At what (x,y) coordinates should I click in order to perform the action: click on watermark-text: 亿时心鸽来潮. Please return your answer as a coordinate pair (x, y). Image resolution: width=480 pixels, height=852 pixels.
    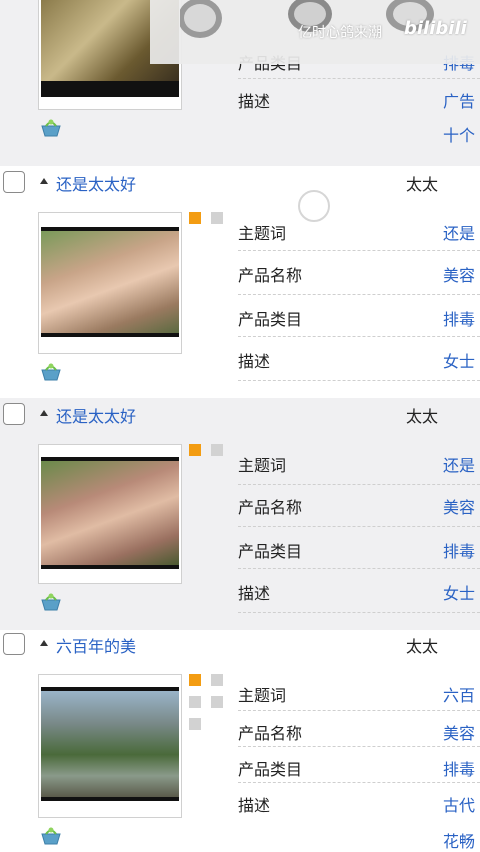
    Looking at the image, I should click on (340, 33).